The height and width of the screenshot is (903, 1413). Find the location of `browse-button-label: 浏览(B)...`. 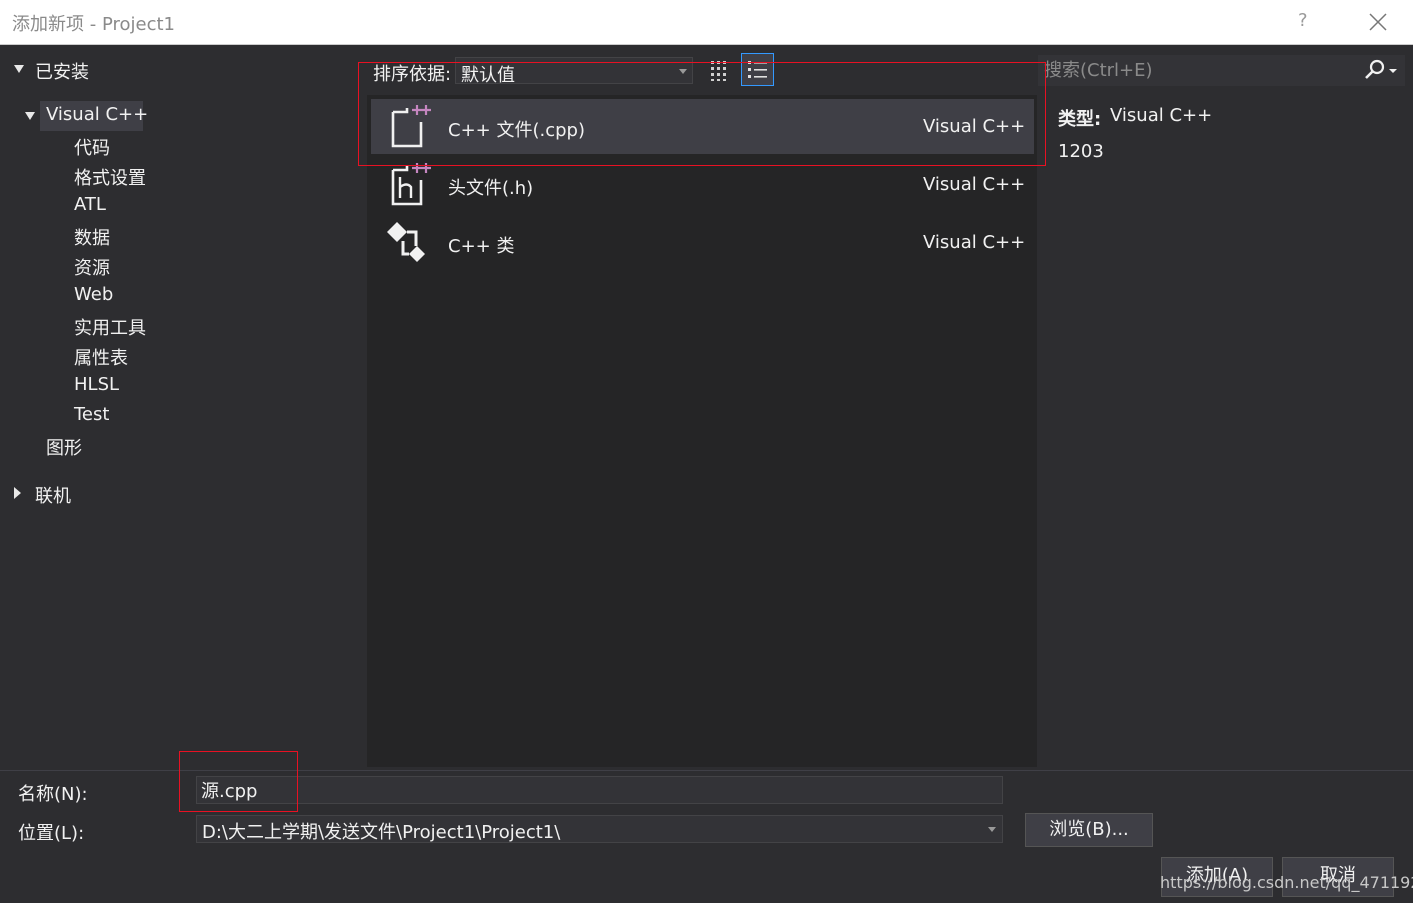

browse-button-label: 浏览(B)... is located at coordinates (1089, 829).